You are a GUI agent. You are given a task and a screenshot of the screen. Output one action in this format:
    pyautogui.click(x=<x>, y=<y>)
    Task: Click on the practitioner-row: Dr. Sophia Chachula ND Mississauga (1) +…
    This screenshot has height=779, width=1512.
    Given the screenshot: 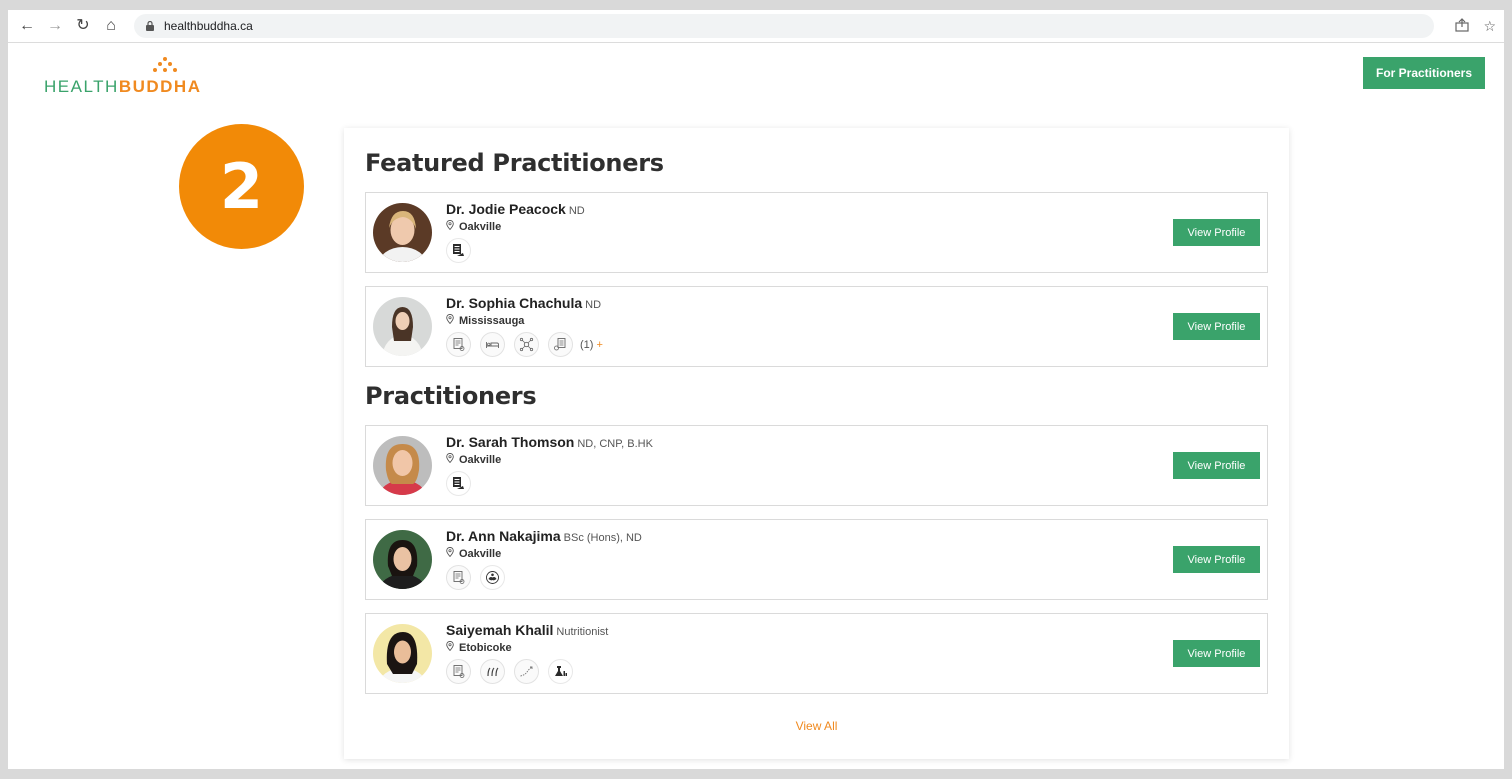 What is the action you would take?
    pyautogui.click(x=816, y=326)
    